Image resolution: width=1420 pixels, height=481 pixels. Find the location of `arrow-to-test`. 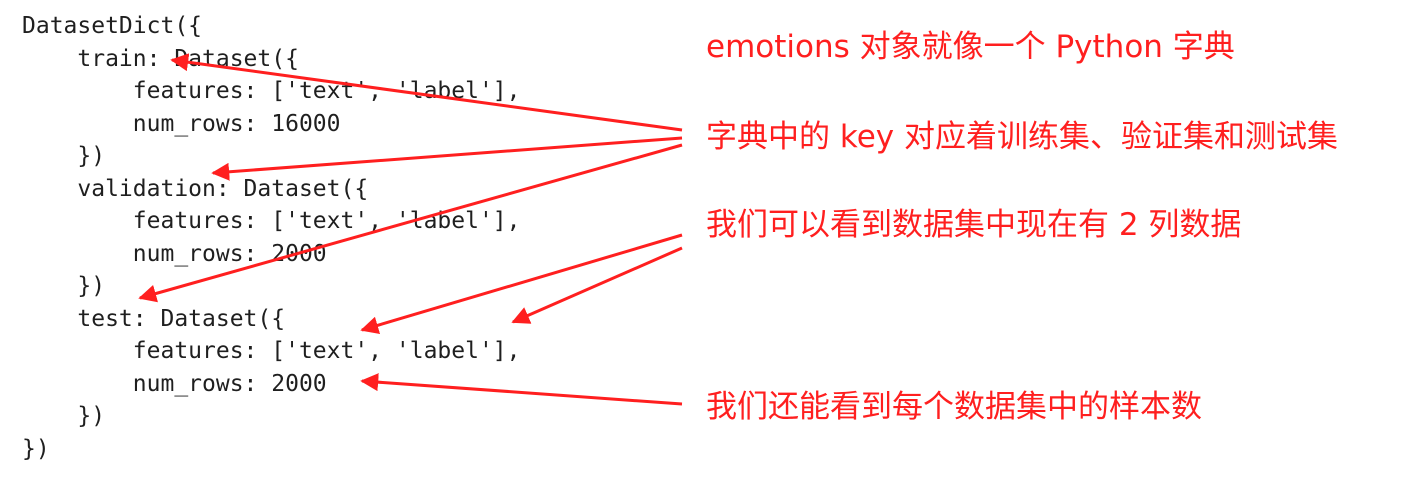

arrow-to-test is located at coordinates (521, 284).